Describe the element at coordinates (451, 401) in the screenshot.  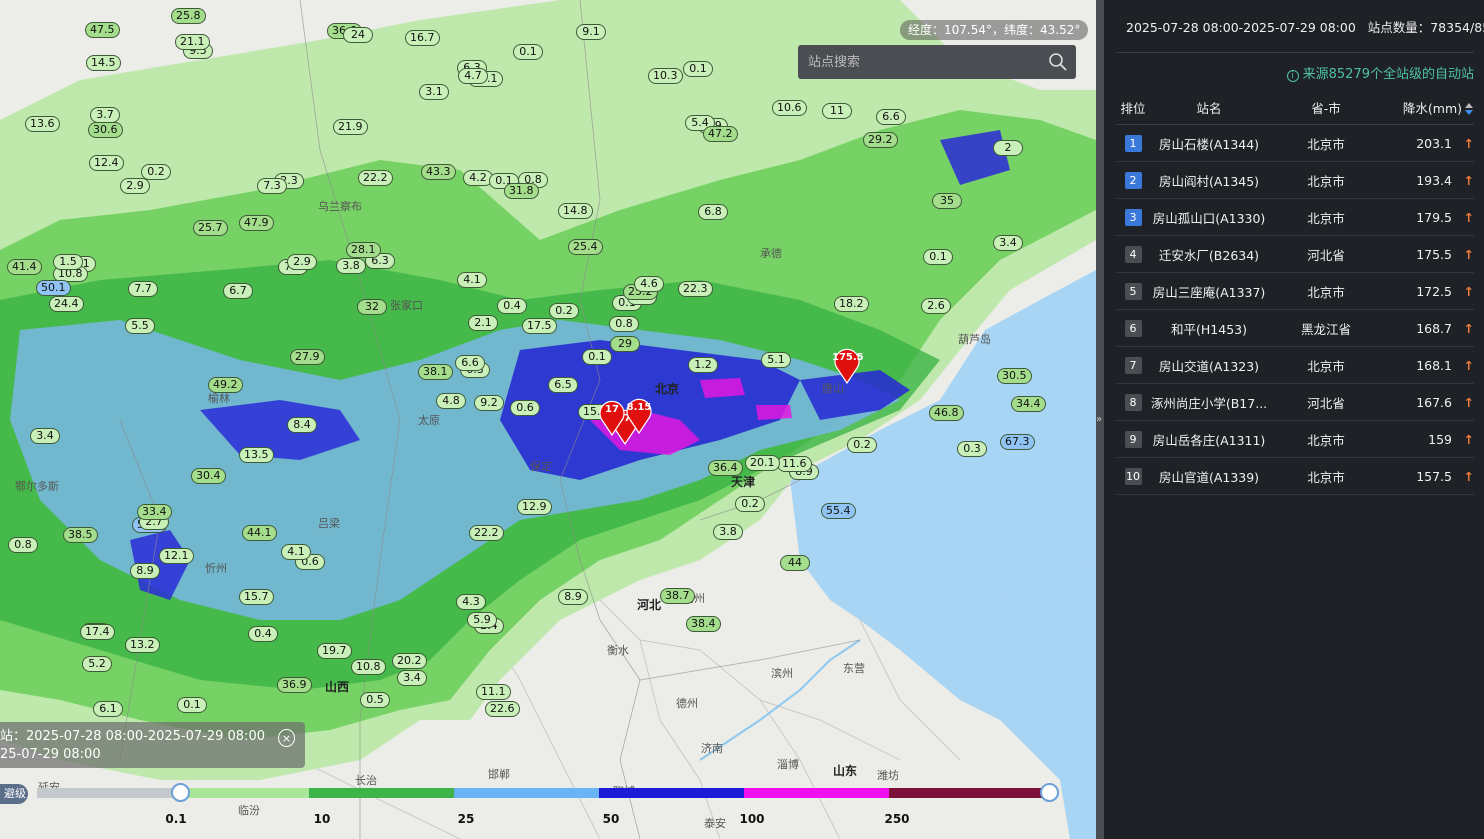
I see `station-value-bubble: 4.8` at that location.